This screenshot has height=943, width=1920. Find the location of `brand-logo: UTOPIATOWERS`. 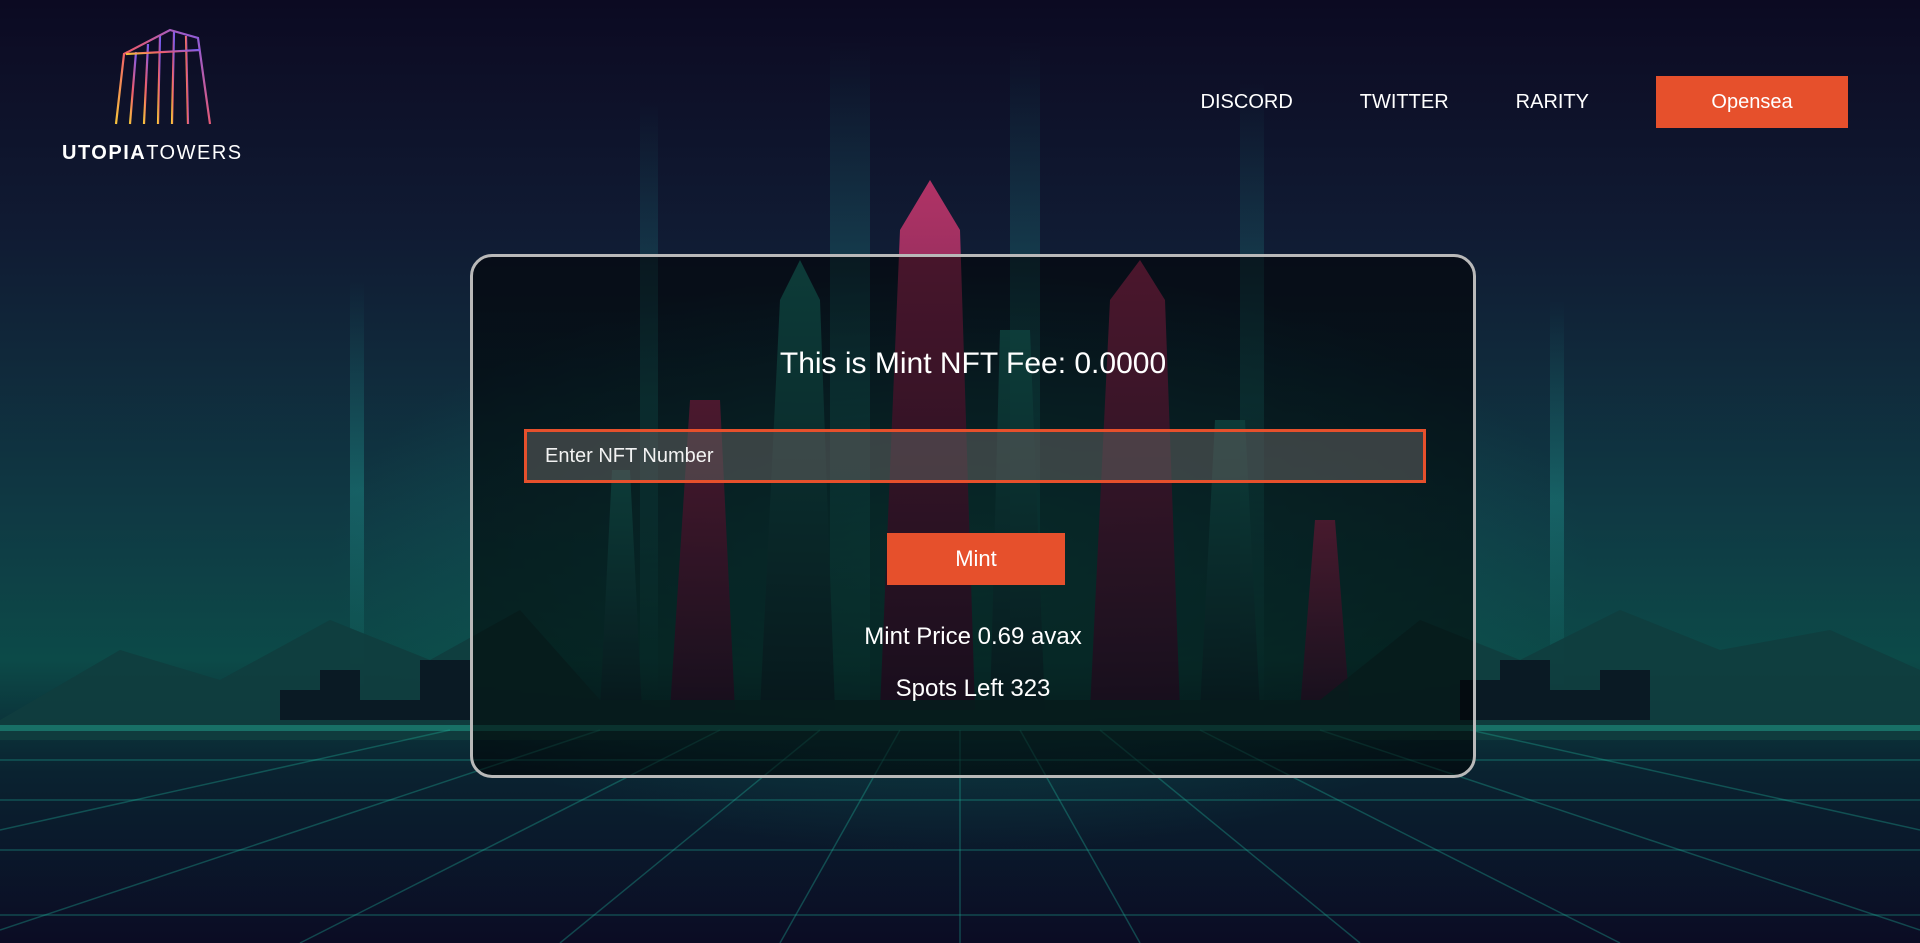

brand-logo: UTOPIATOWERS is located at coordinates (162, 95).